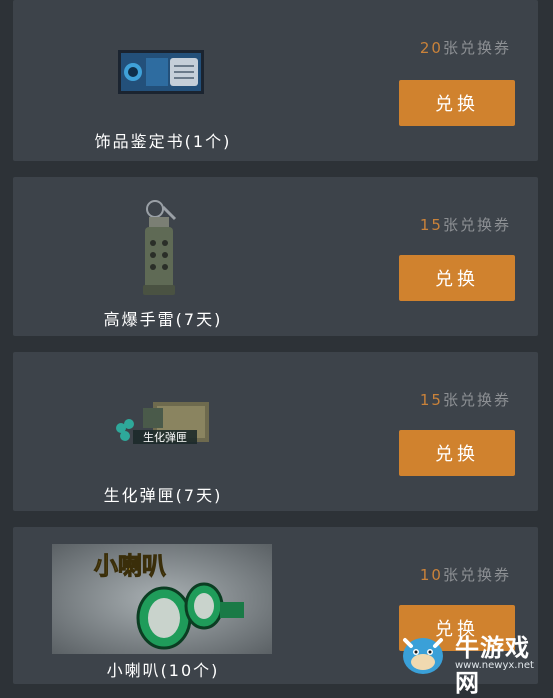 The height and width of the screenshot is (698, 553). Describe the element at coordinates (494, 665) in the screenshot. I see `watermark-url: www.newyx.net` at that location.